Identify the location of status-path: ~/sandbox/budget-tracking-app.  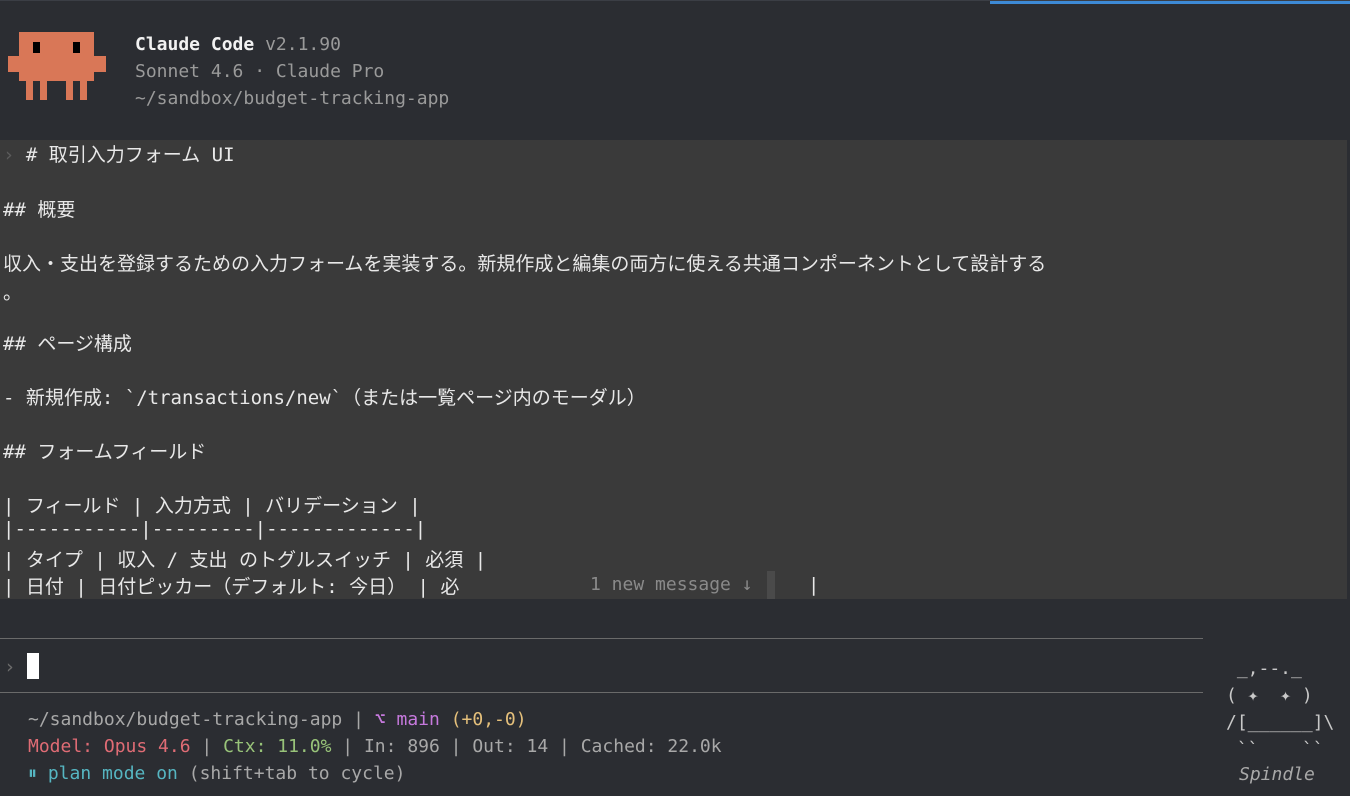
(185, 719).